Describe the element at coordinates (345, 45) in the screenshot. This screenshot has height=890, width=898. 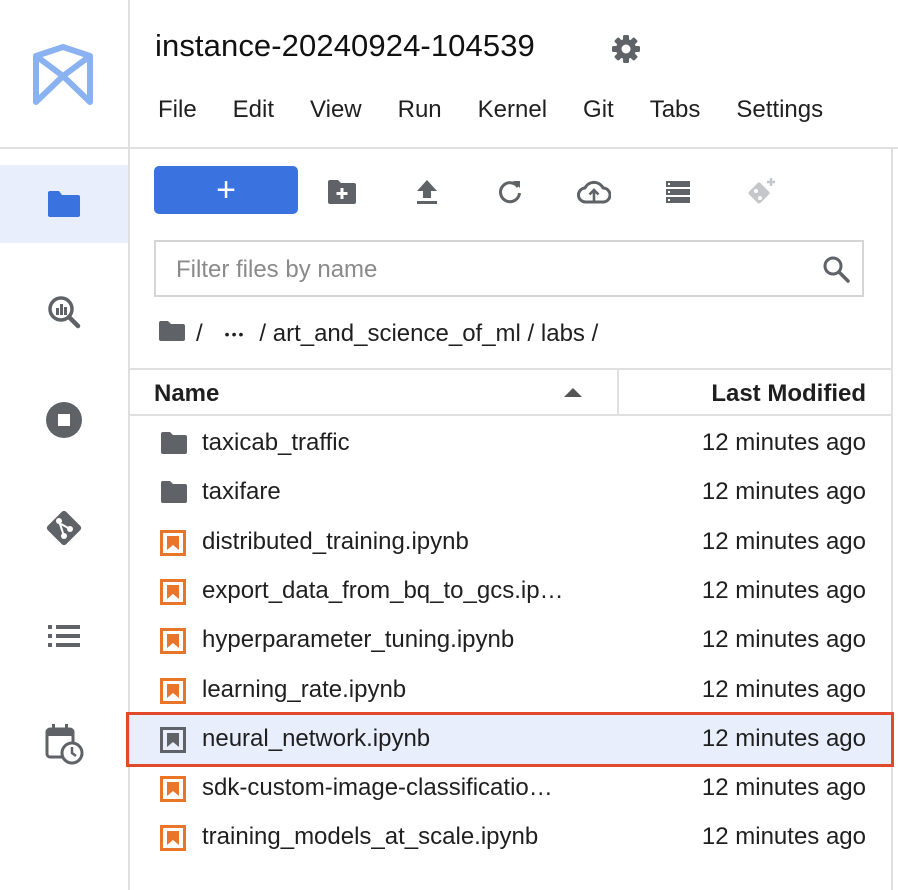
I see `instance-title: instance-20240924-104539` at that location.